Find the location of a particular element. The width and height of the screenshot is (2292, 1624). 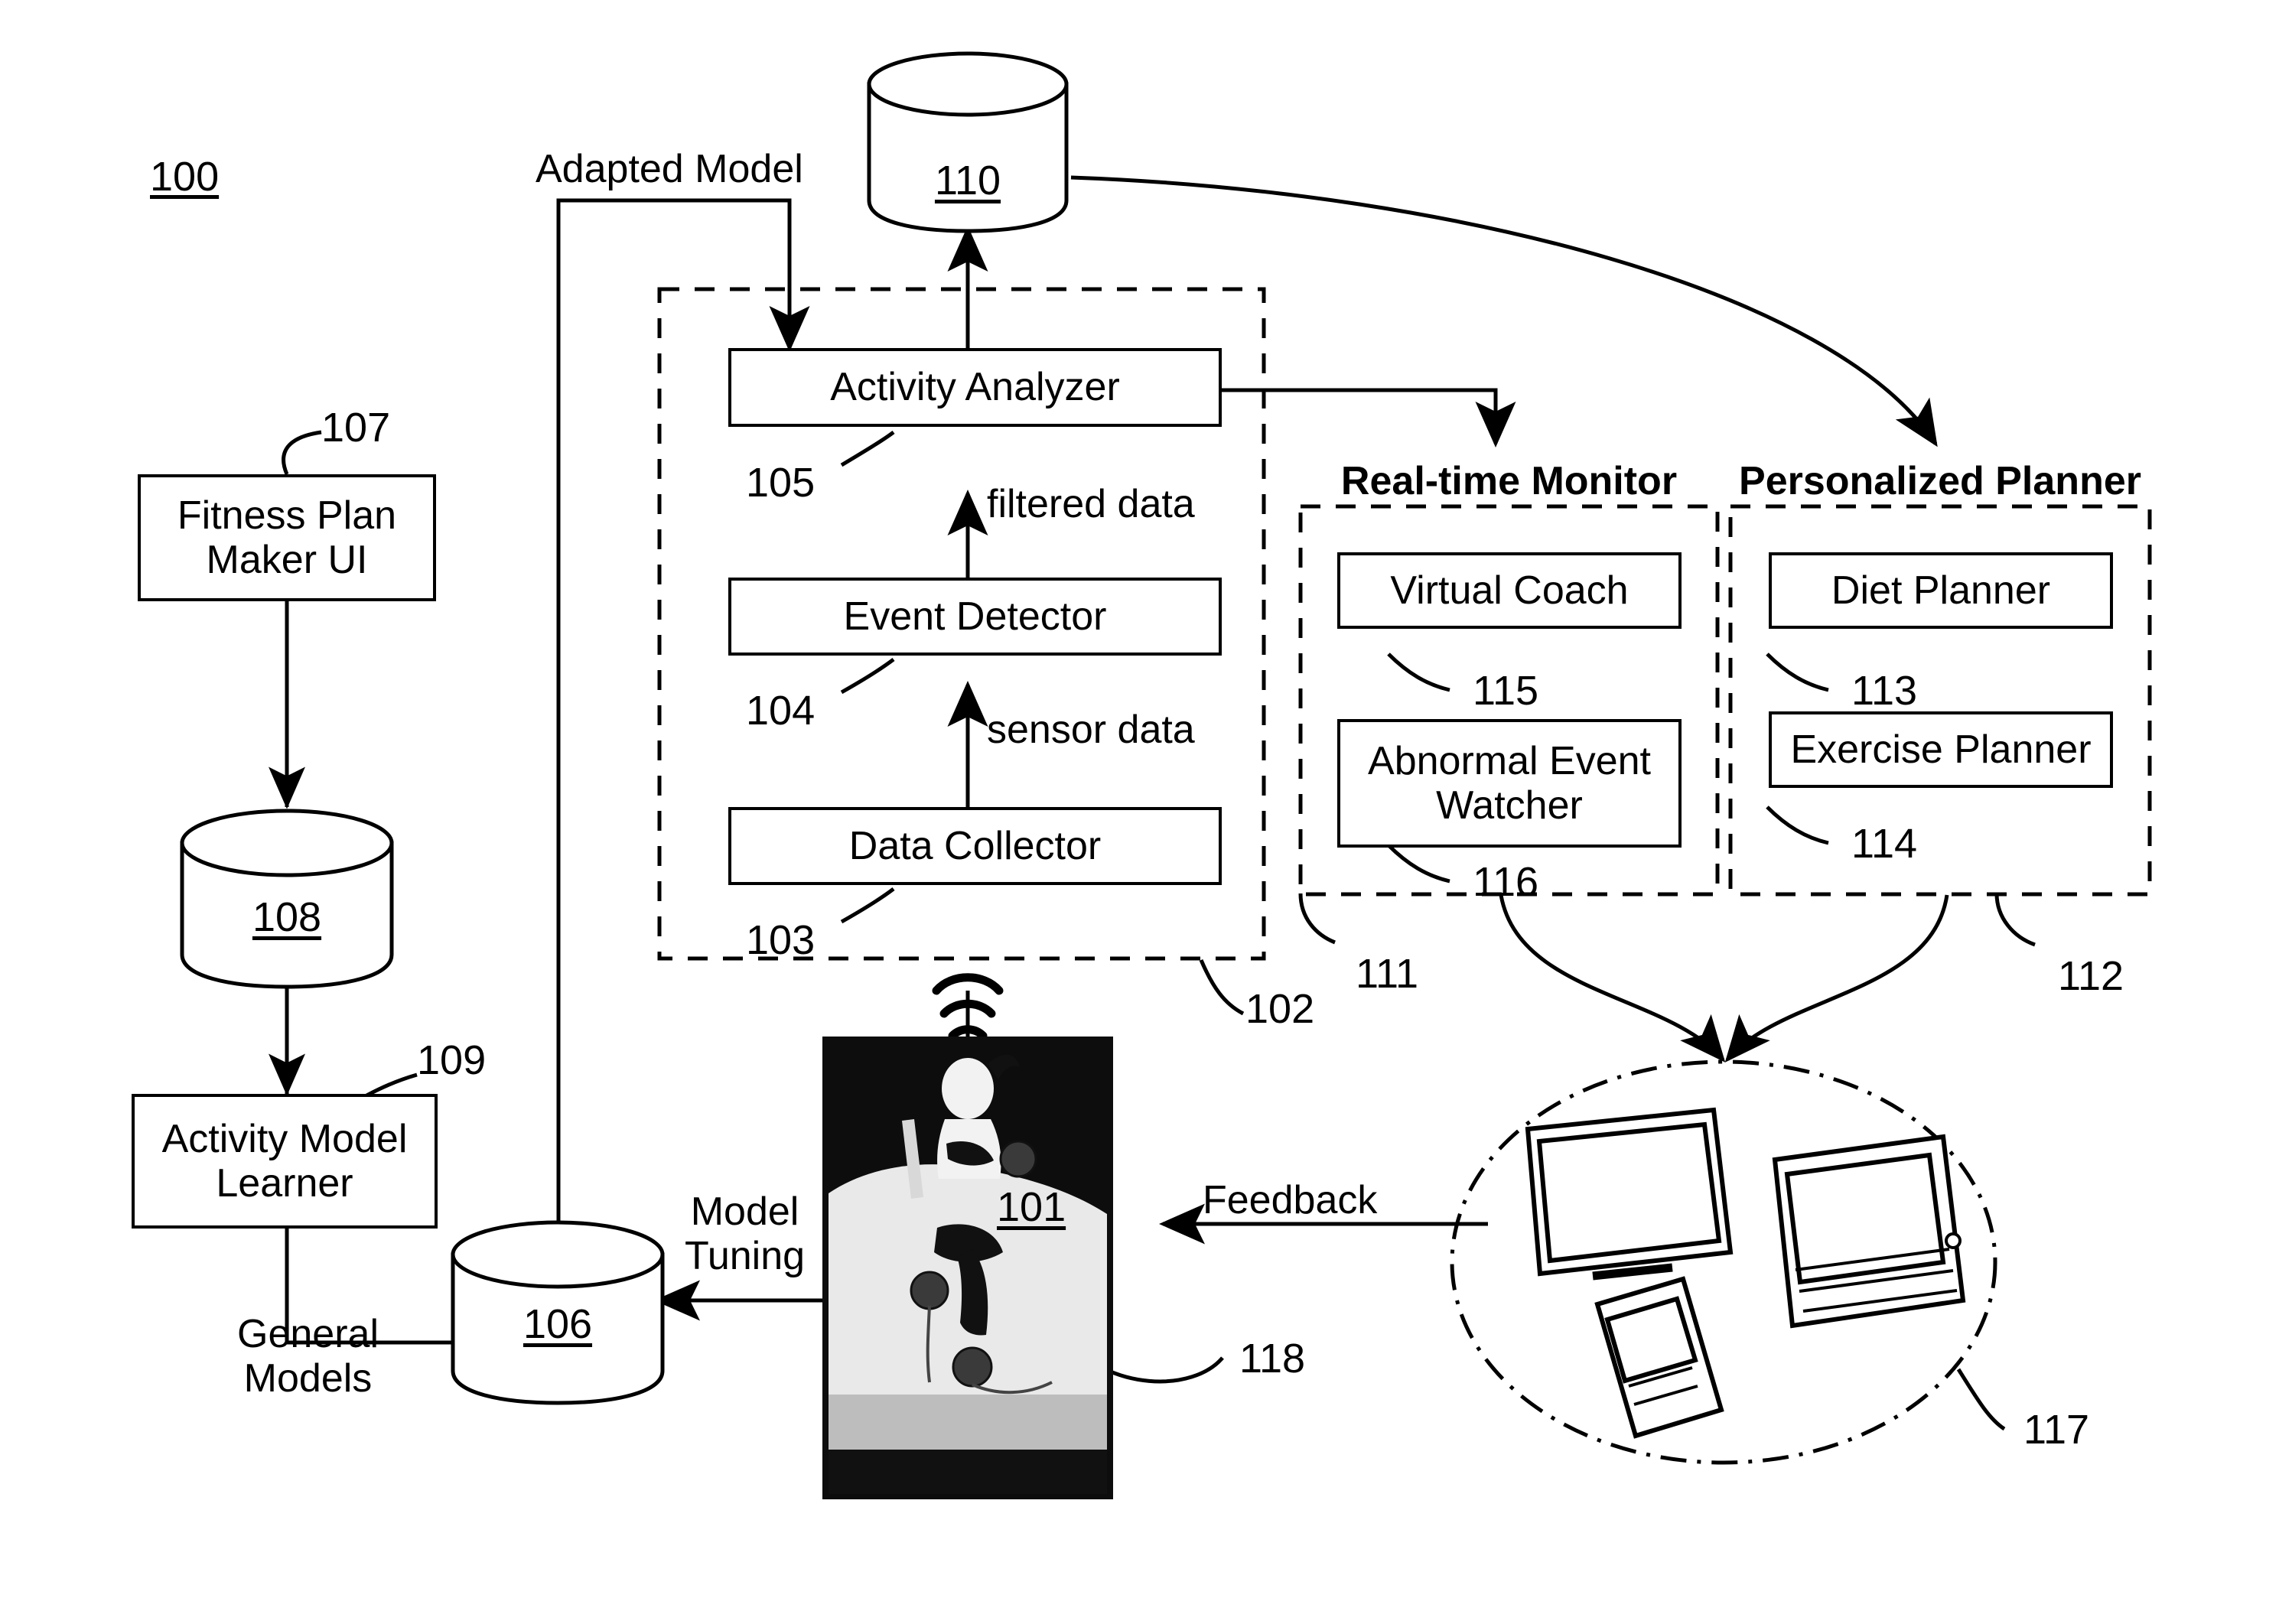

node-exercise-planner: Exercise Planner is located at coordinates (1941, 749).